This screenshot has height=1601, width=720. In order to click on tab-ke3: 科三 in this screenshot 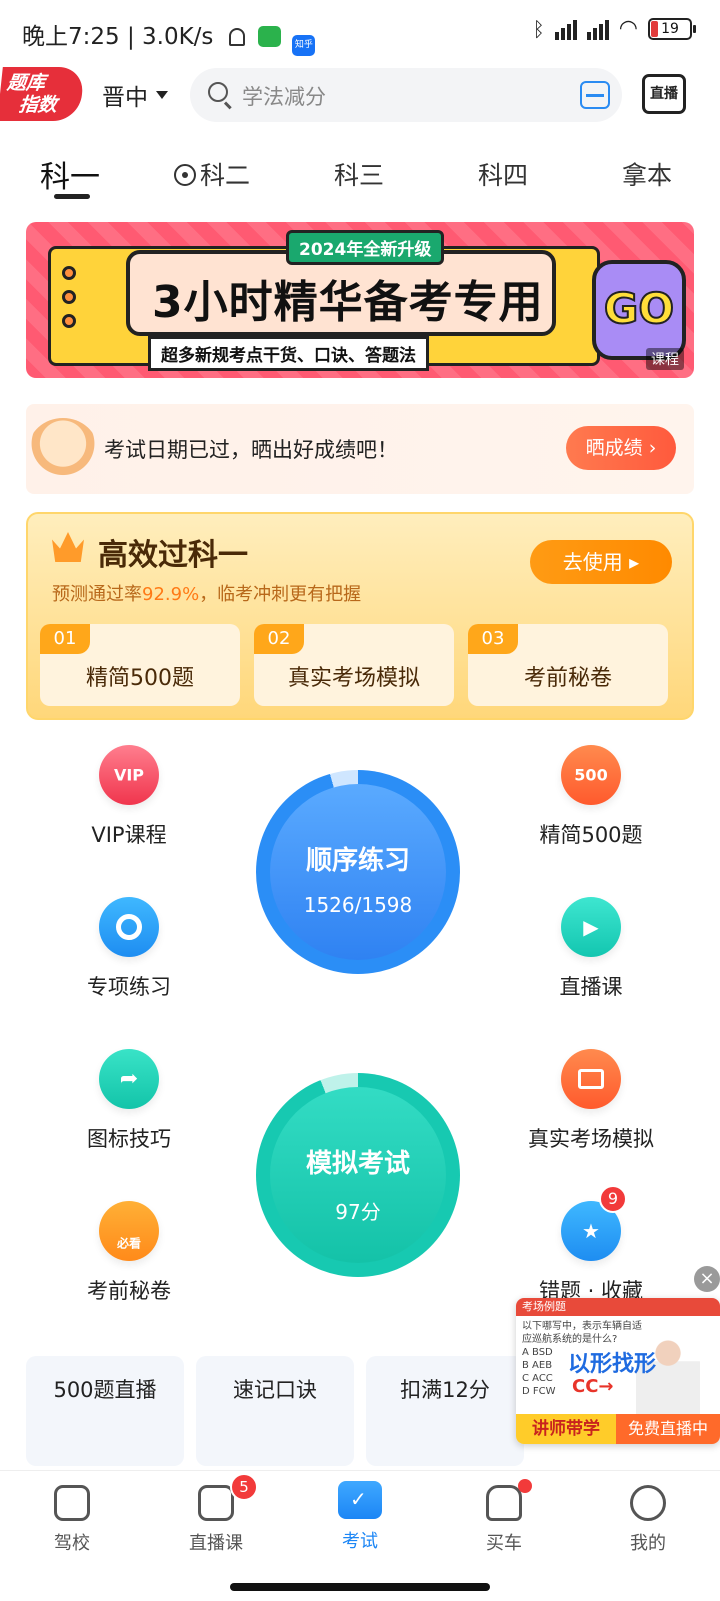, I will do `click(359, 174)`.